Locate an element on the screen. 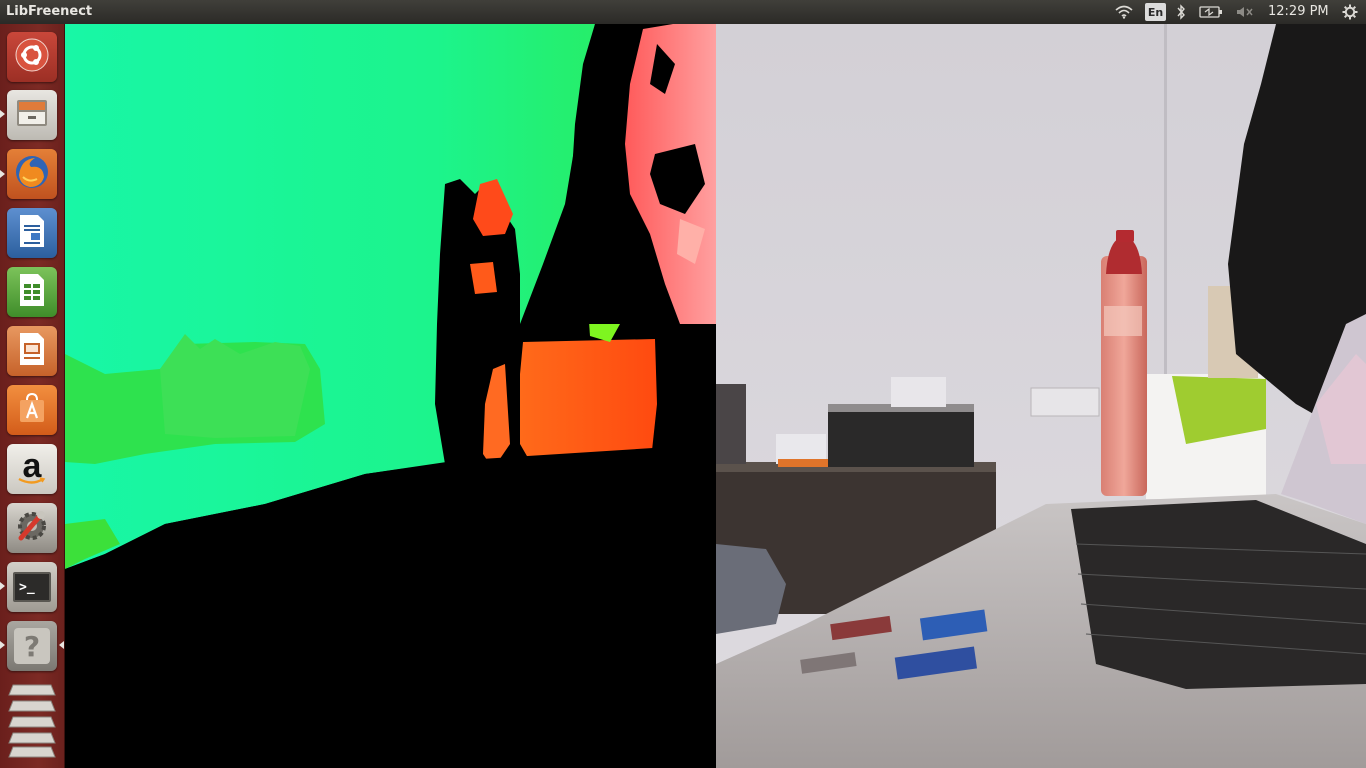 The width and height of the screenshot is (1366, 768). firefox-icon is located at coordinates (32, 174).